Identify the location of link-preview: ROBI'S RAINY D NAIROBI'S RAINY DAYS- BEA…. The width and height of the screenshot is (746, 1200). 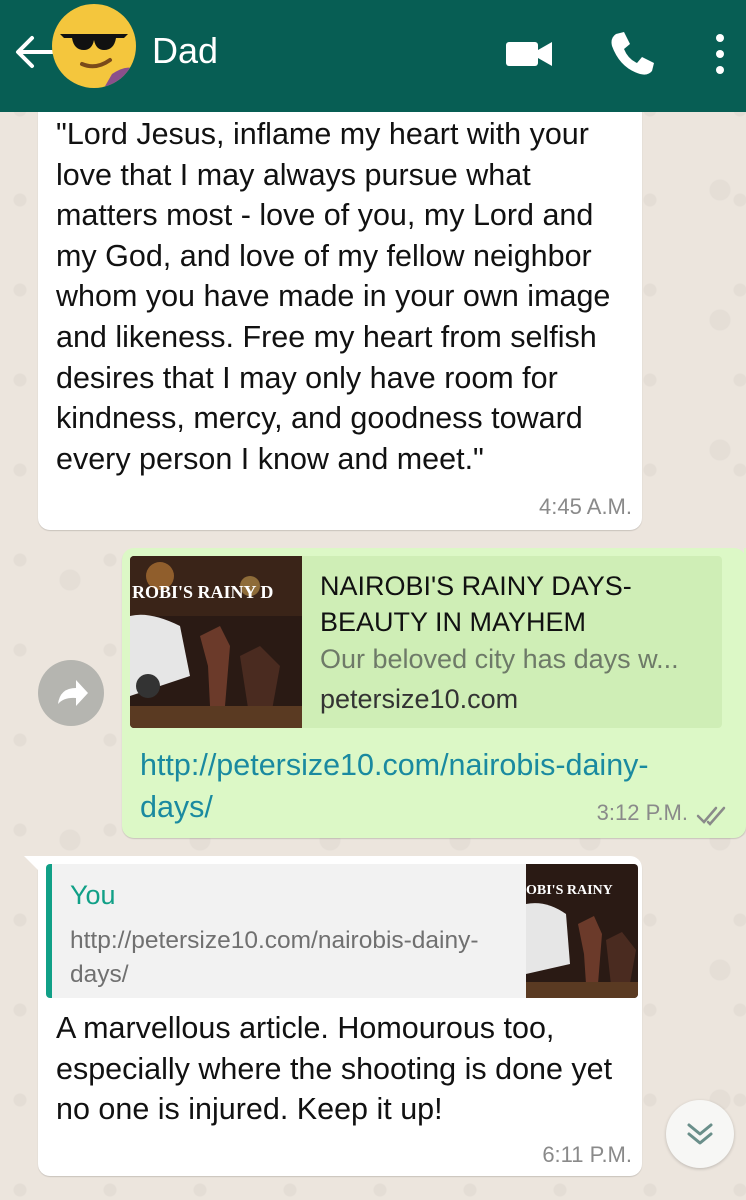
(426, 642).